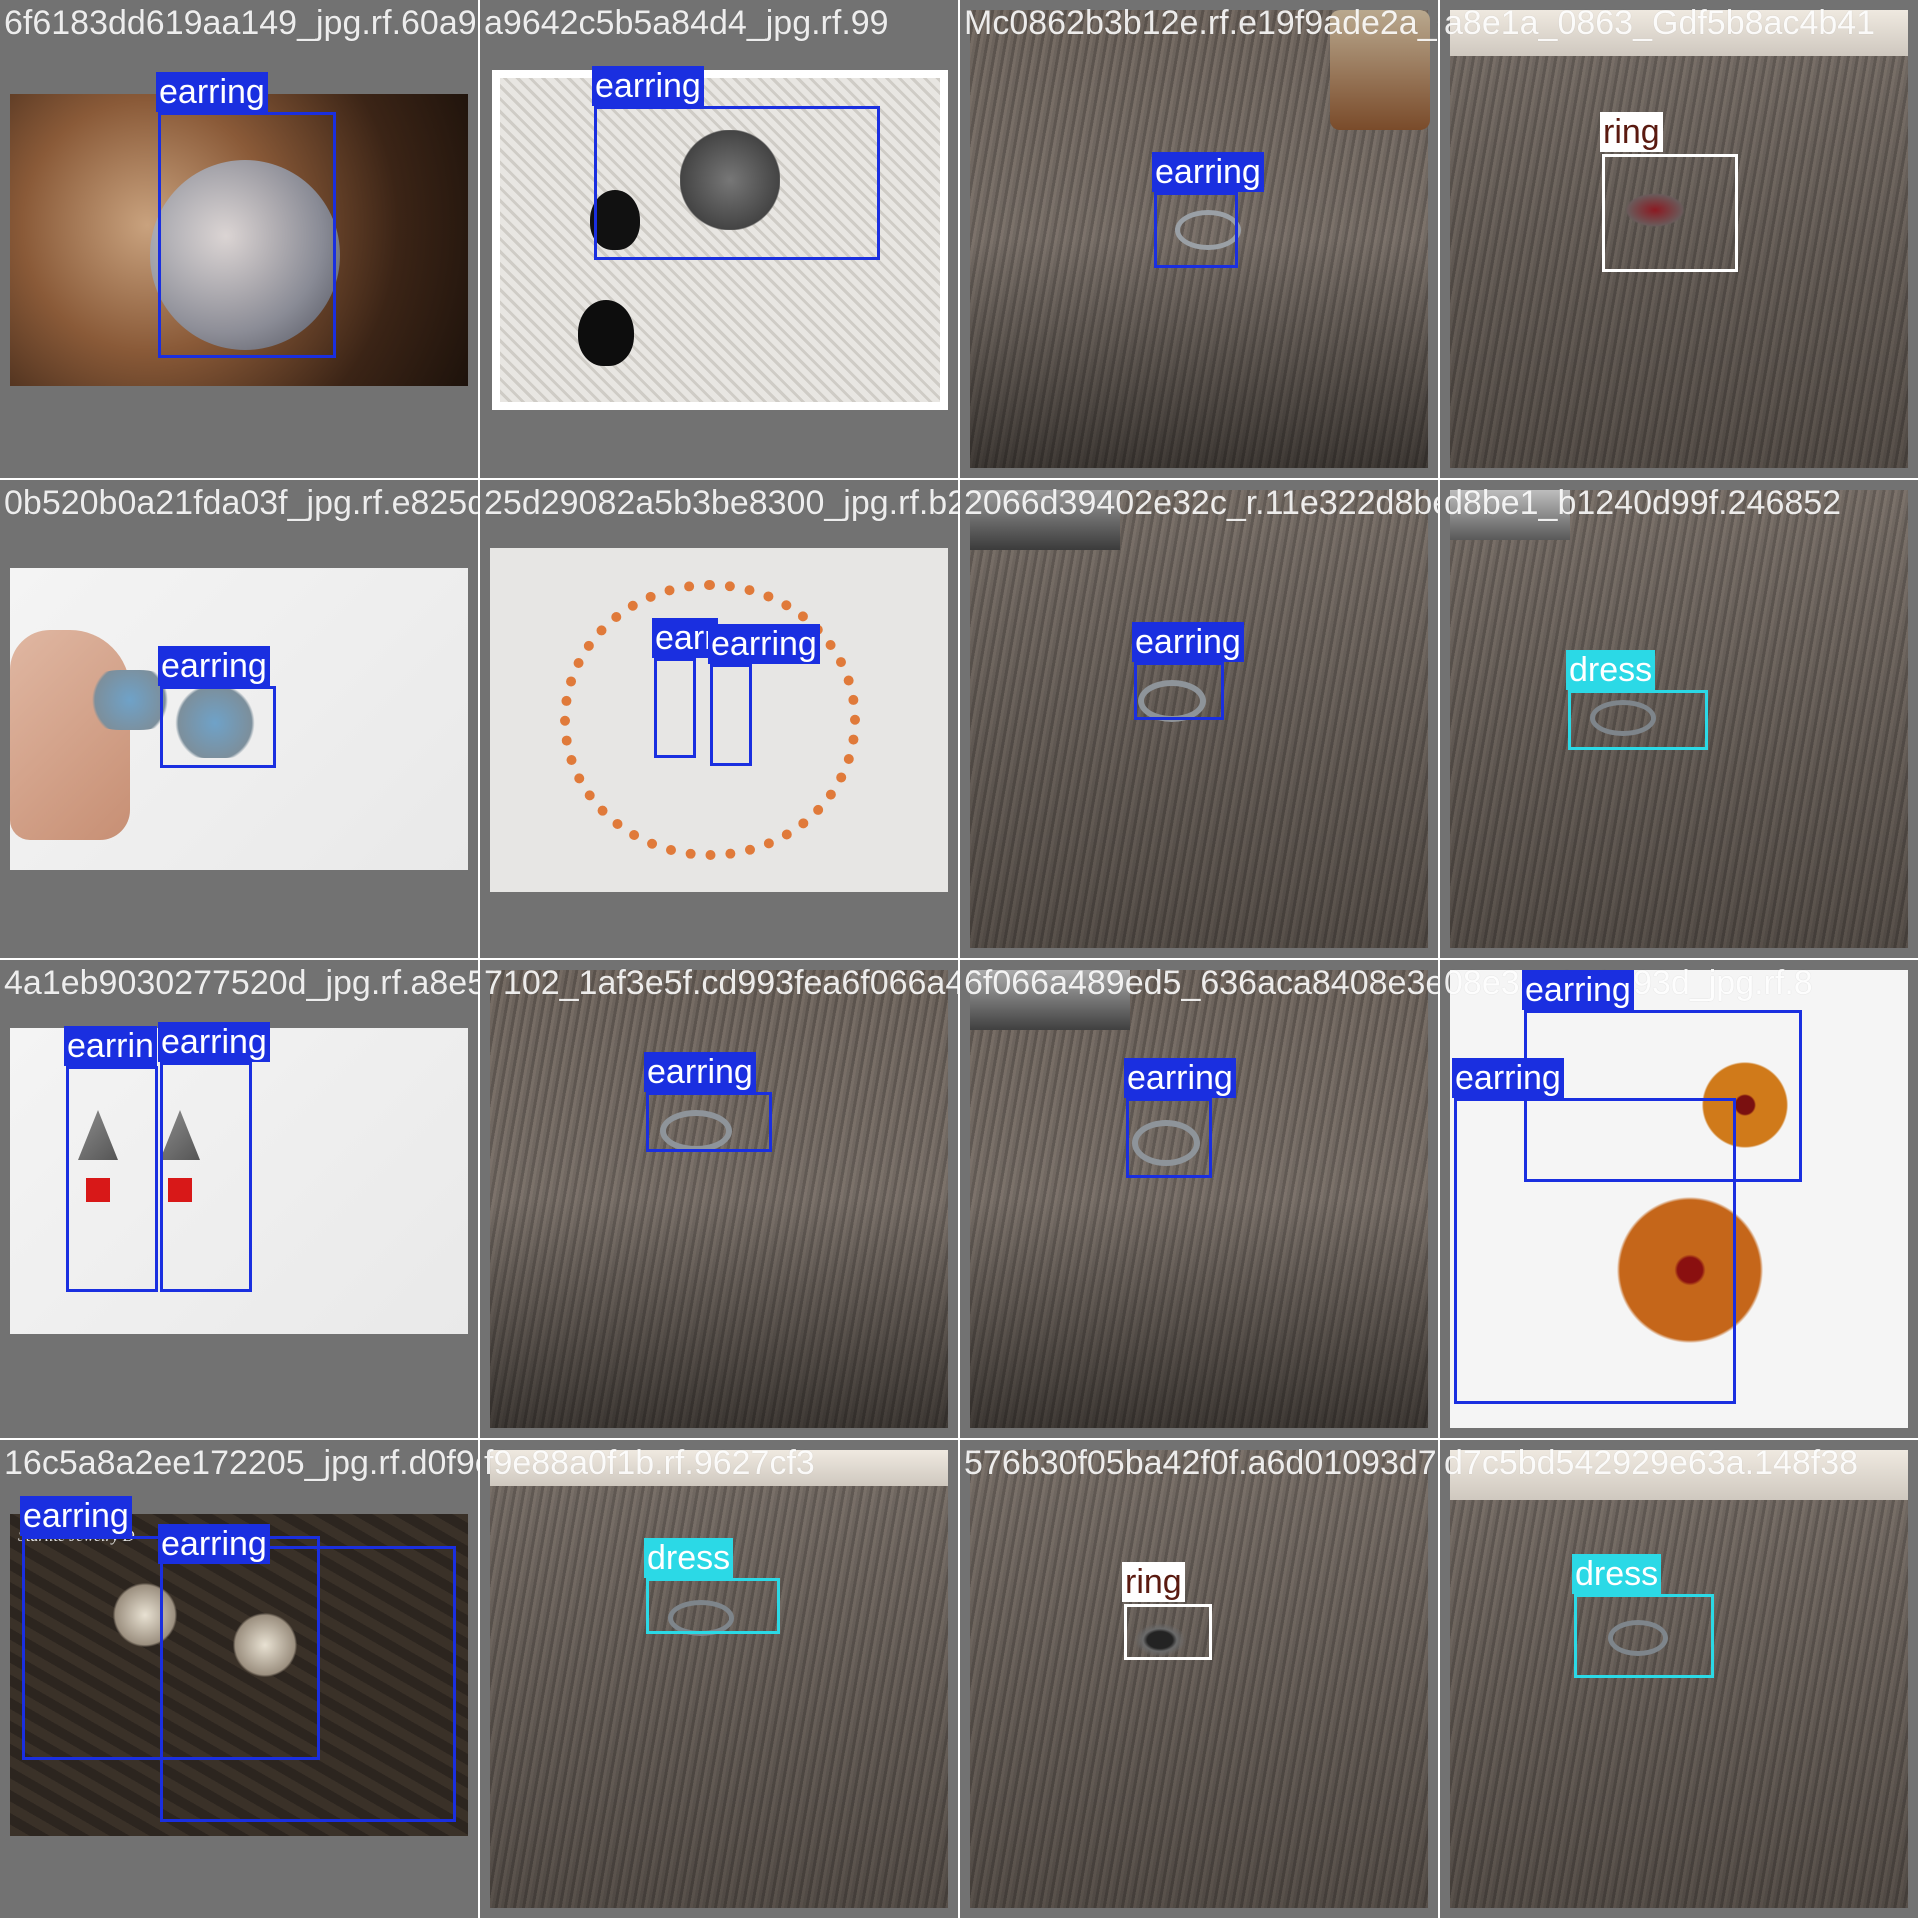  I want to click on earring-drop, so click(606, 333).